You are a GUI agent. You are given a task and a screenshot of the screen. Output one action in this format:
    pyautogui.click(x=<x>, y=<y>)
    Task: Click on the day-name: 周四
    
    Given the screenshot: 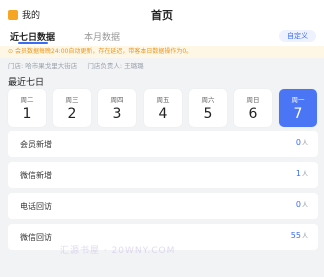 What is the action you would take?
    pyautogui.click(x=117, y=100)
    